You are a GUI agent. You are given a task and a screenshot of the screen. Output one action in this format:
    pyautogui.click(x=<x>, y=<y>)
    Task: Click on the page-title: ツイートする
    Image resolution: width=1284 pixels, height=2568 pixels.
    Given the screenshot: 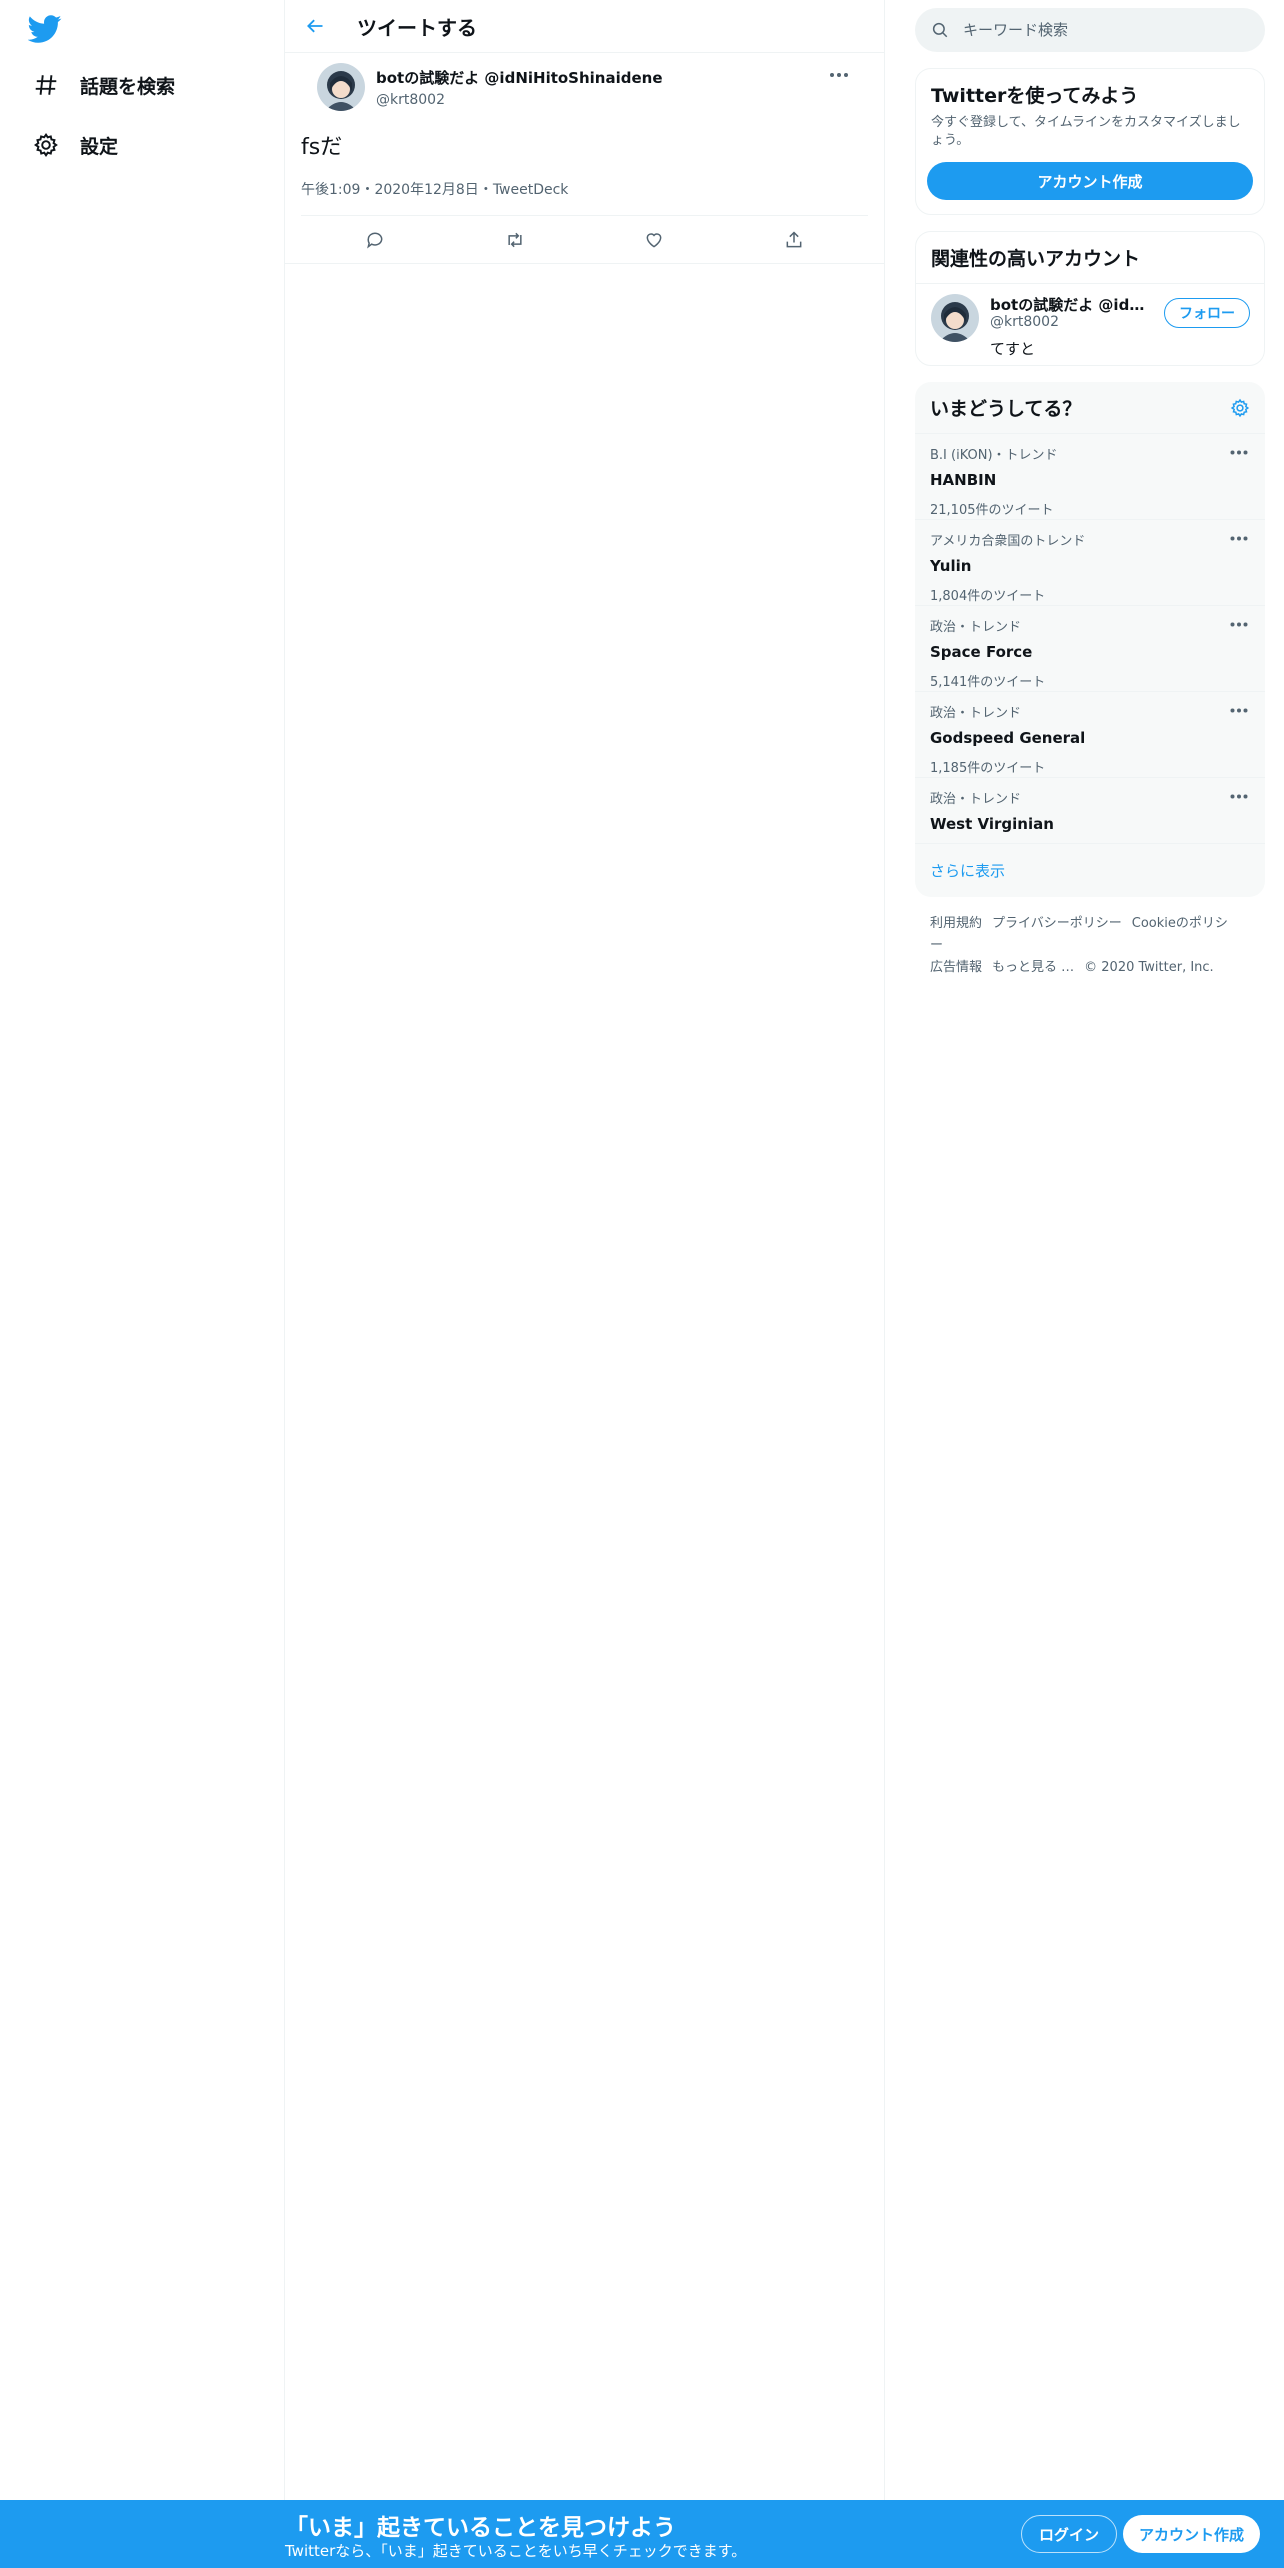 What is the action you would take?
    pyautogui.click(x=417, y=27)
    